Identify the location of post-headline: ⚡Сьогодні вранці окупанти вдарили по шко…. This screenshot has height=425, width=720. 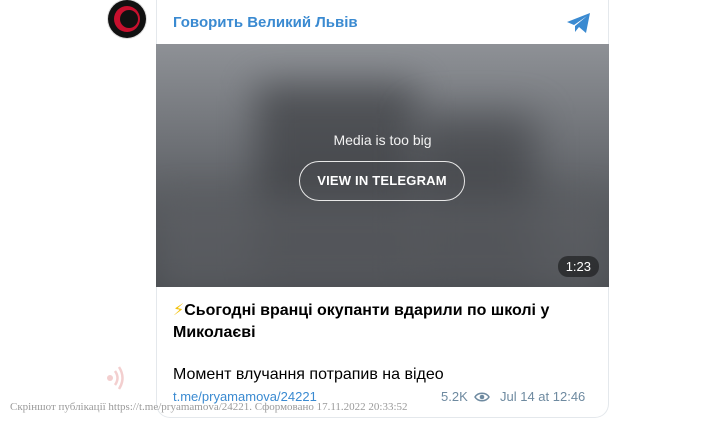
(383, 322).